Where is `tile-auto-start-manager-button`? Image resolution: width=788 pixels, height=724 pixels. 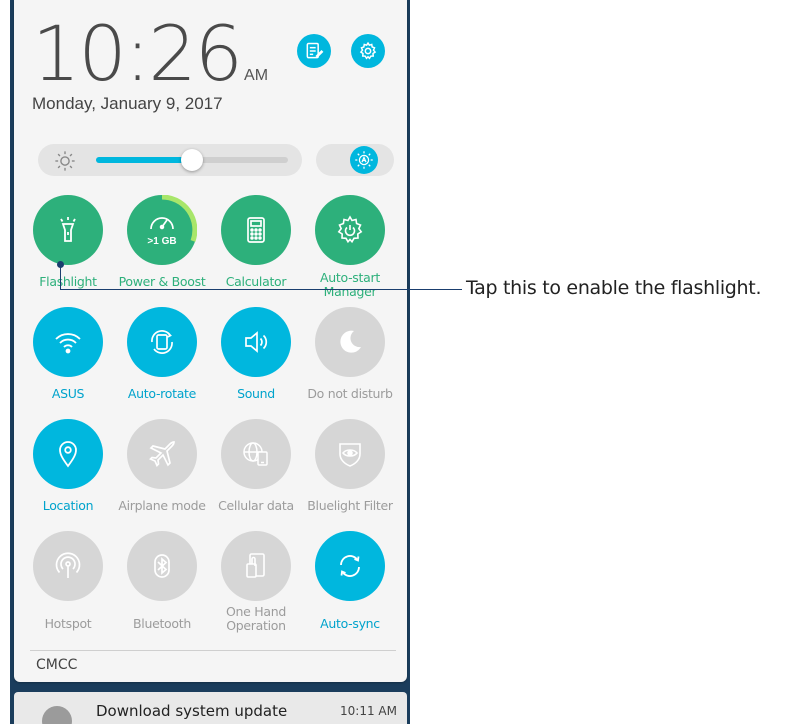
tile-auto-start-manager-button is located at coordinates (350, 230).